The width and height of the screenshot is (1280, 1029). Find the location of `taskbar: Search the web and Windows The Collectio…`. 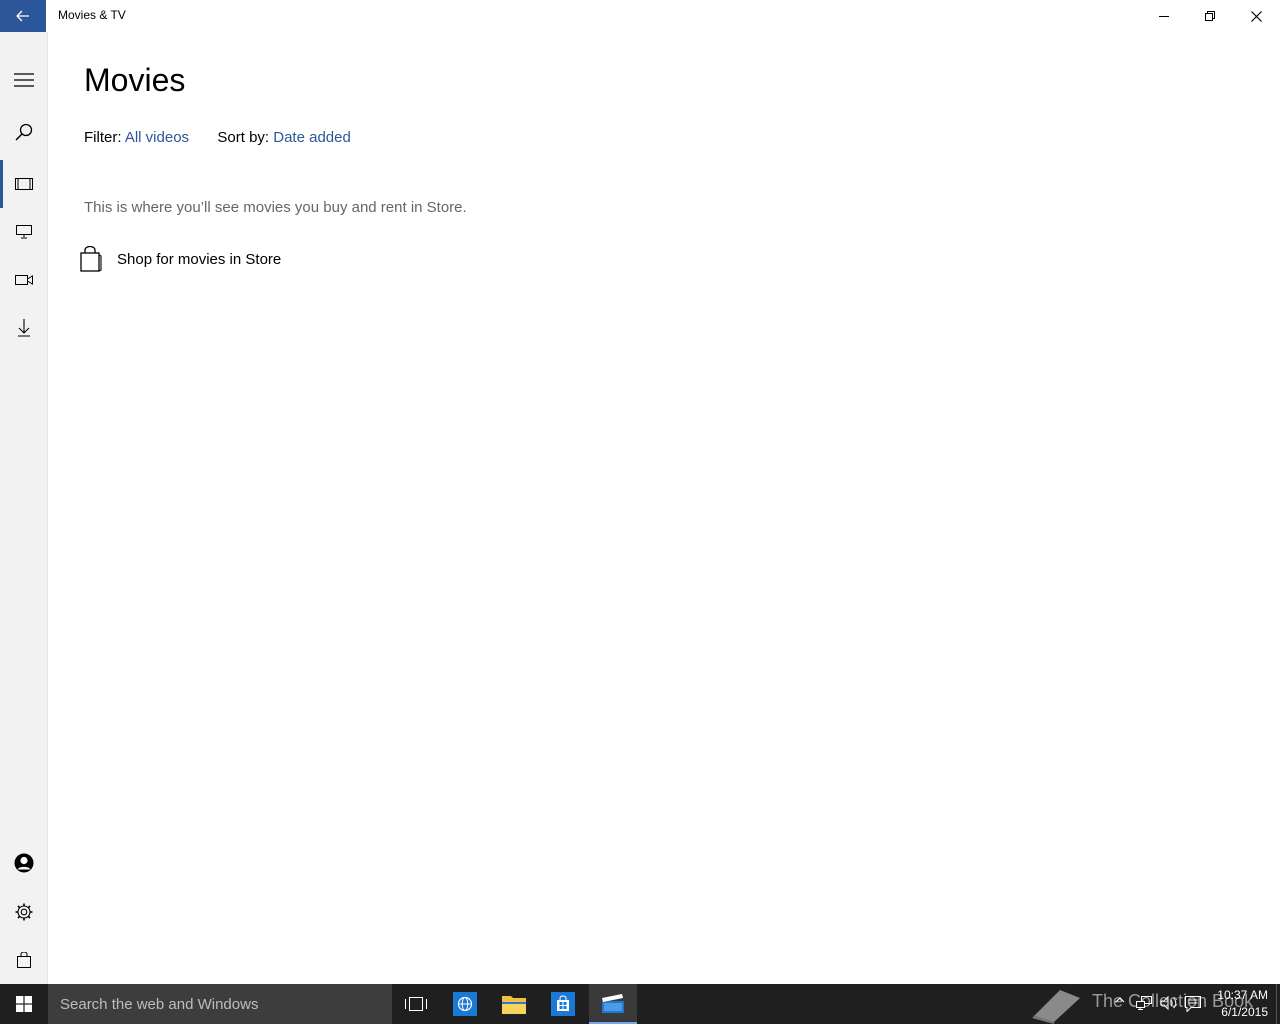

taskbar: Search the web and Windows The Collectio… is located at coordinates (640, 1004).